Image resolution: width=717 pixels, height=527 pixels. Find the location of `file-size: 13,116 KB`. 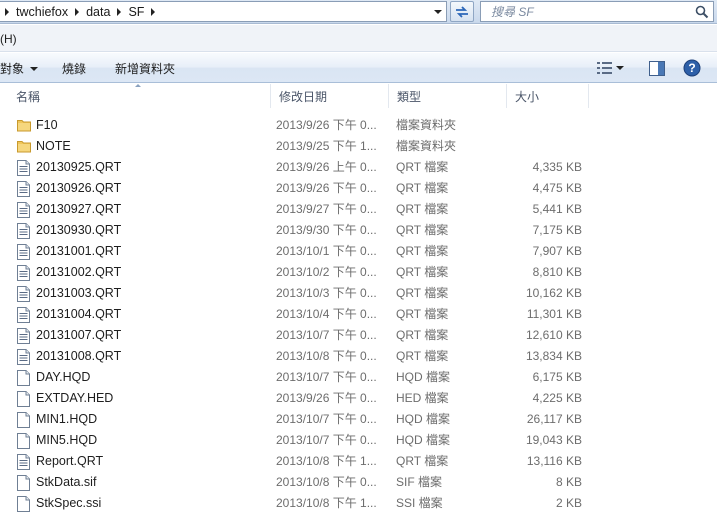

file-size: 13,116 KB is located at coordinates (554, 461).